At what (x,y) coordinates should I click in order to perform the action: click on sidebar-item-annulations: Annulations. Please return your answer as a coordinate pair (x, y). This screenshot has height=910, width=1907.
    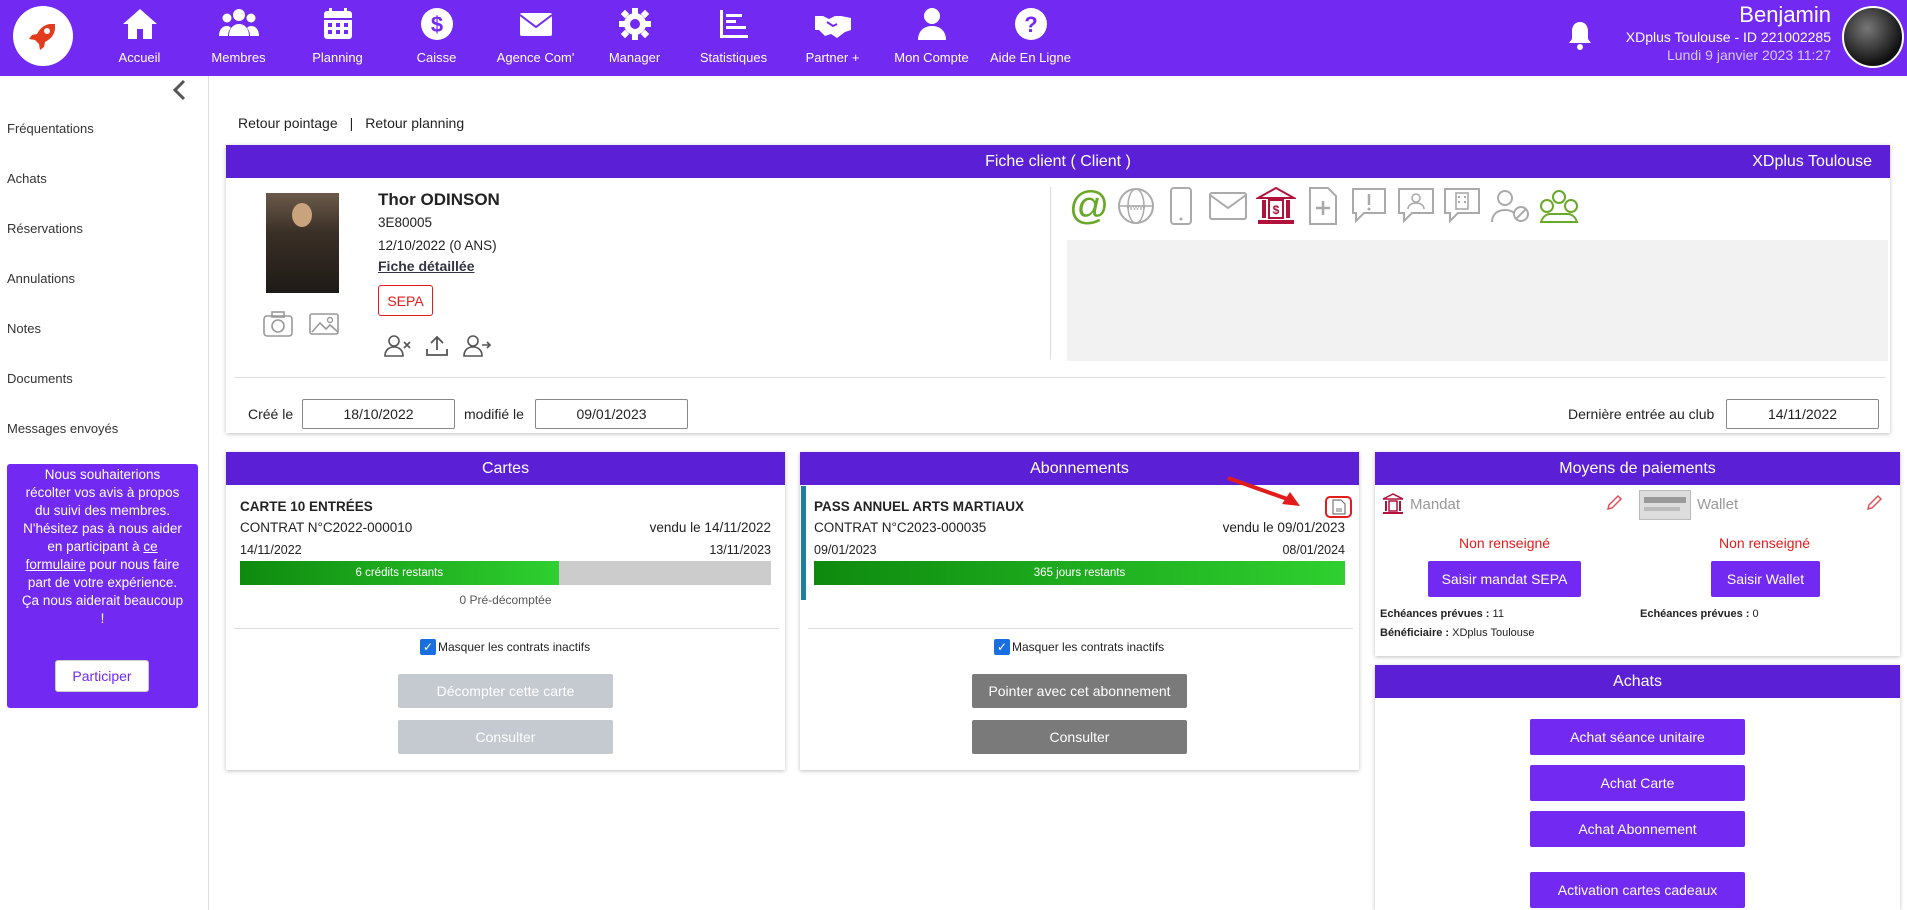
    Looking at the image, I should click on (41, 278).